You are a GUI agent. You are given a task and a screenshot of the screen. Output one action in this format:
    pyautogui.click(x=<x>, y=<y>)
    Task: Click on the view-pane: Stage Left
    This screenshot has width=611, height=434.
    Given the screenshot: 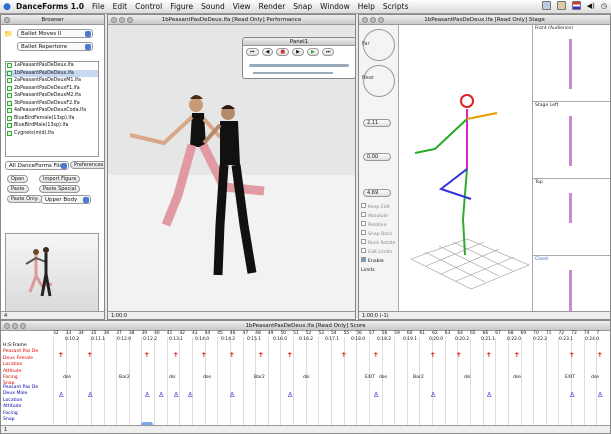 What is the action you would take?
    pyautogui.click(x=571, y=140)
    